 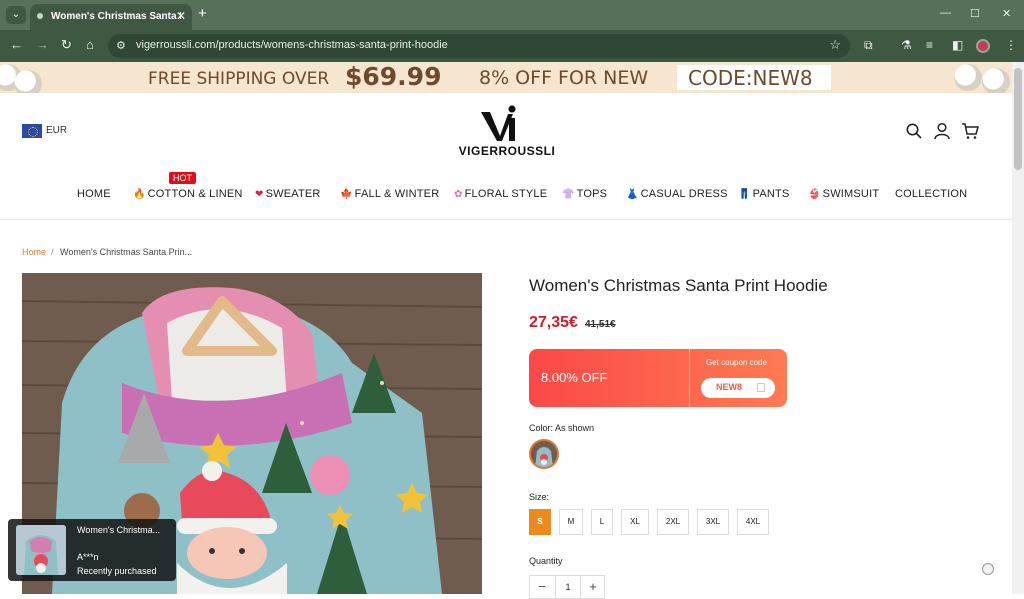 I want to click on menu-item-swimsuit: 👙 SWIMSUIT, so click(x=843, y=194).